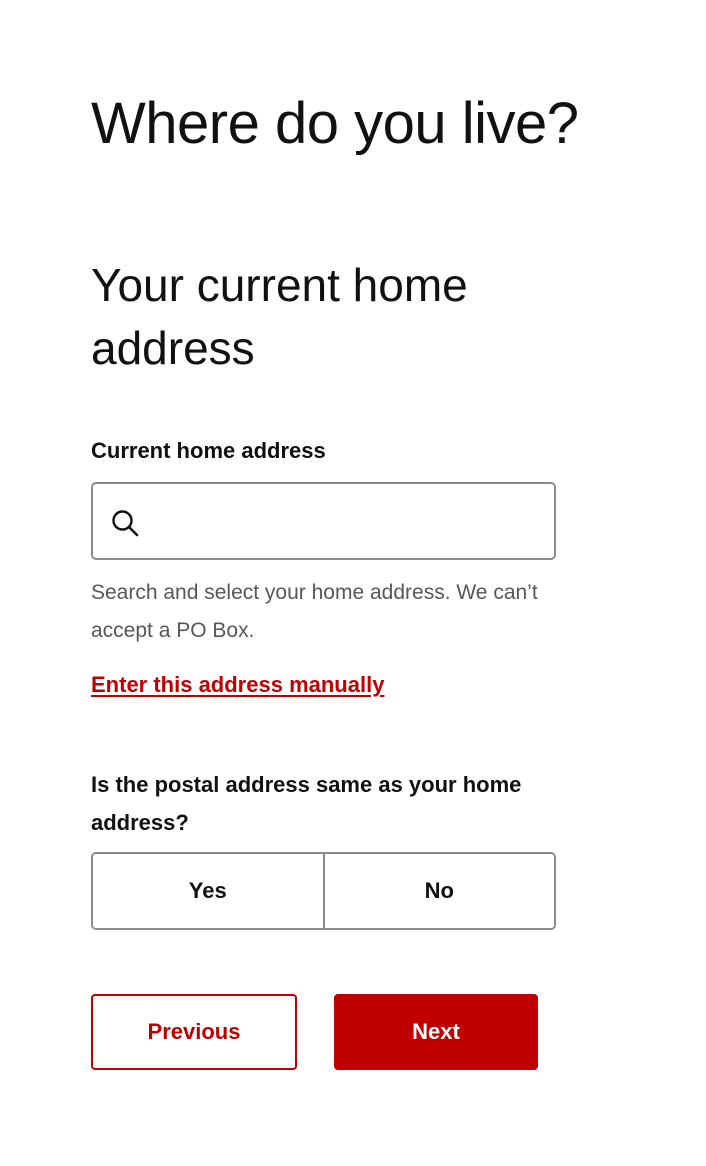 This screenshot has width=706, height=1166. Describe the element at coordinates (237, 685) in the screenshot. I see `enter-address-manually-link: Enter this address manually` at that location.